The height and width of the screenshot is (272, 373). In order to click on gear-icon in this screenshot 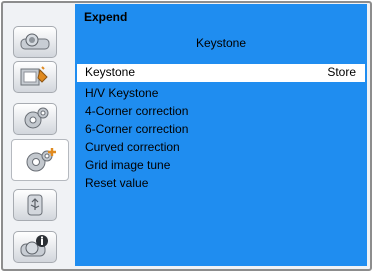, I will do `click(35, 119)`.